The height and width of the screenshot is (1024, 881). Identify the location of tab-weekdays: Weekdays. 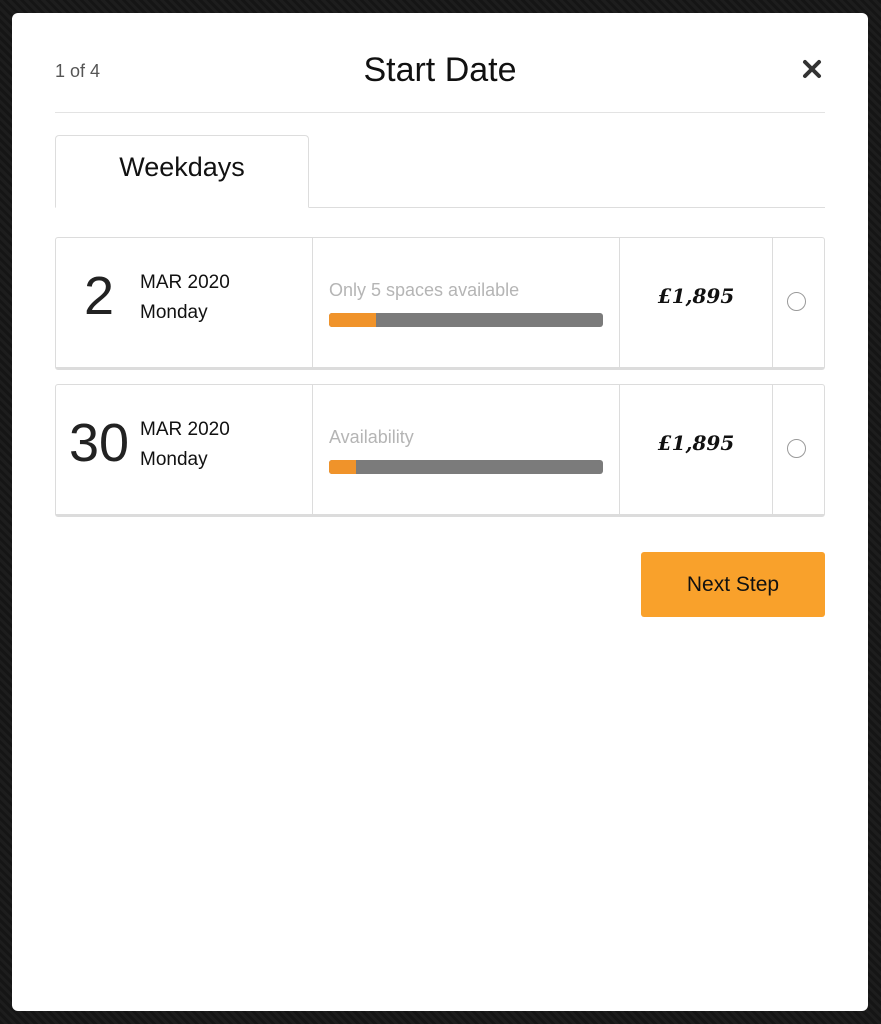
(182, 171).